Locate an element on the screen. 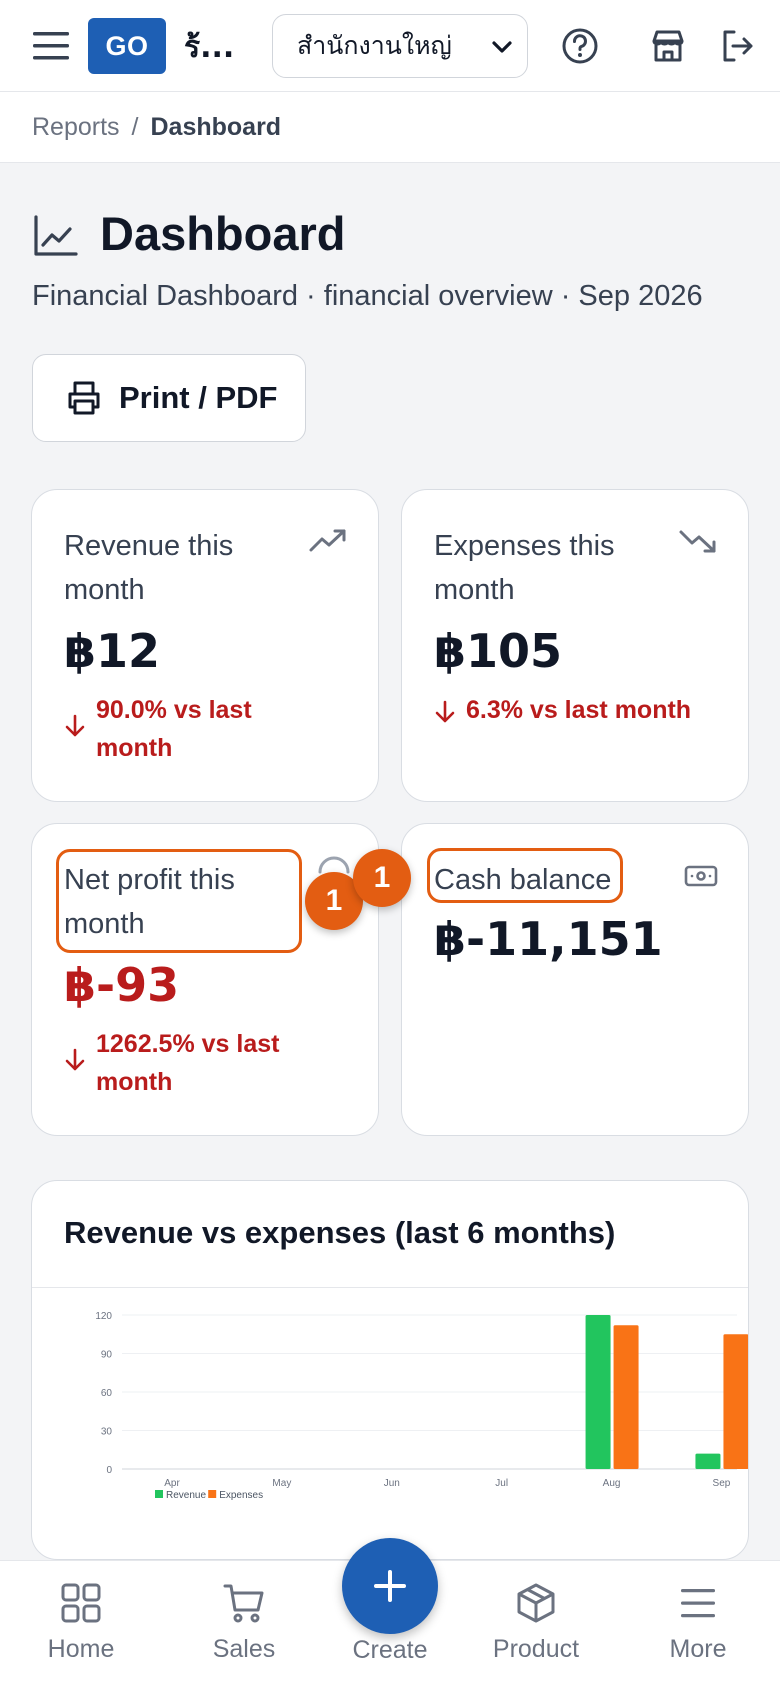 This screenshot has width=780, height=1688. net-profit-value: ฿-93 is located at coordinates (122, 985).